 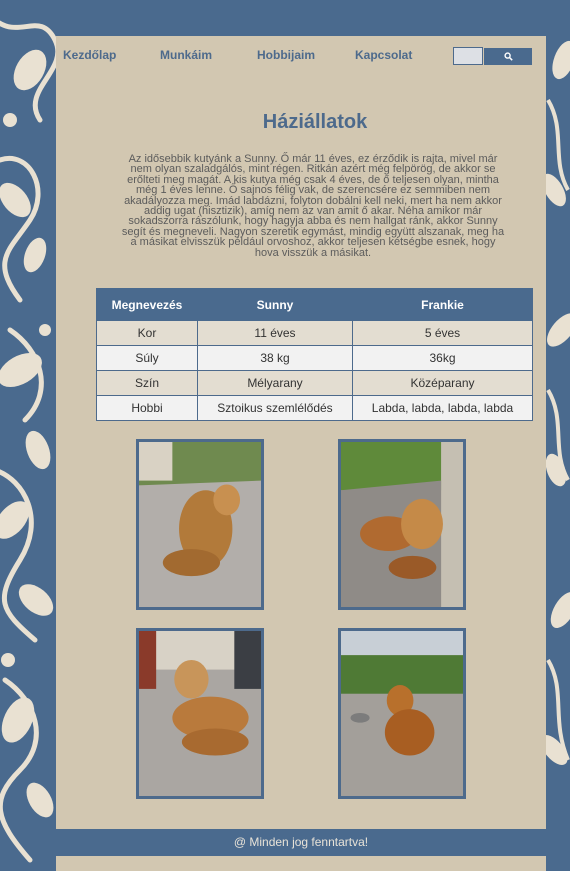 What do you see at coordinates (275, 304) in the screenshot?
I see `table-header-cell: Sunny` at bounding box center [275, 304].